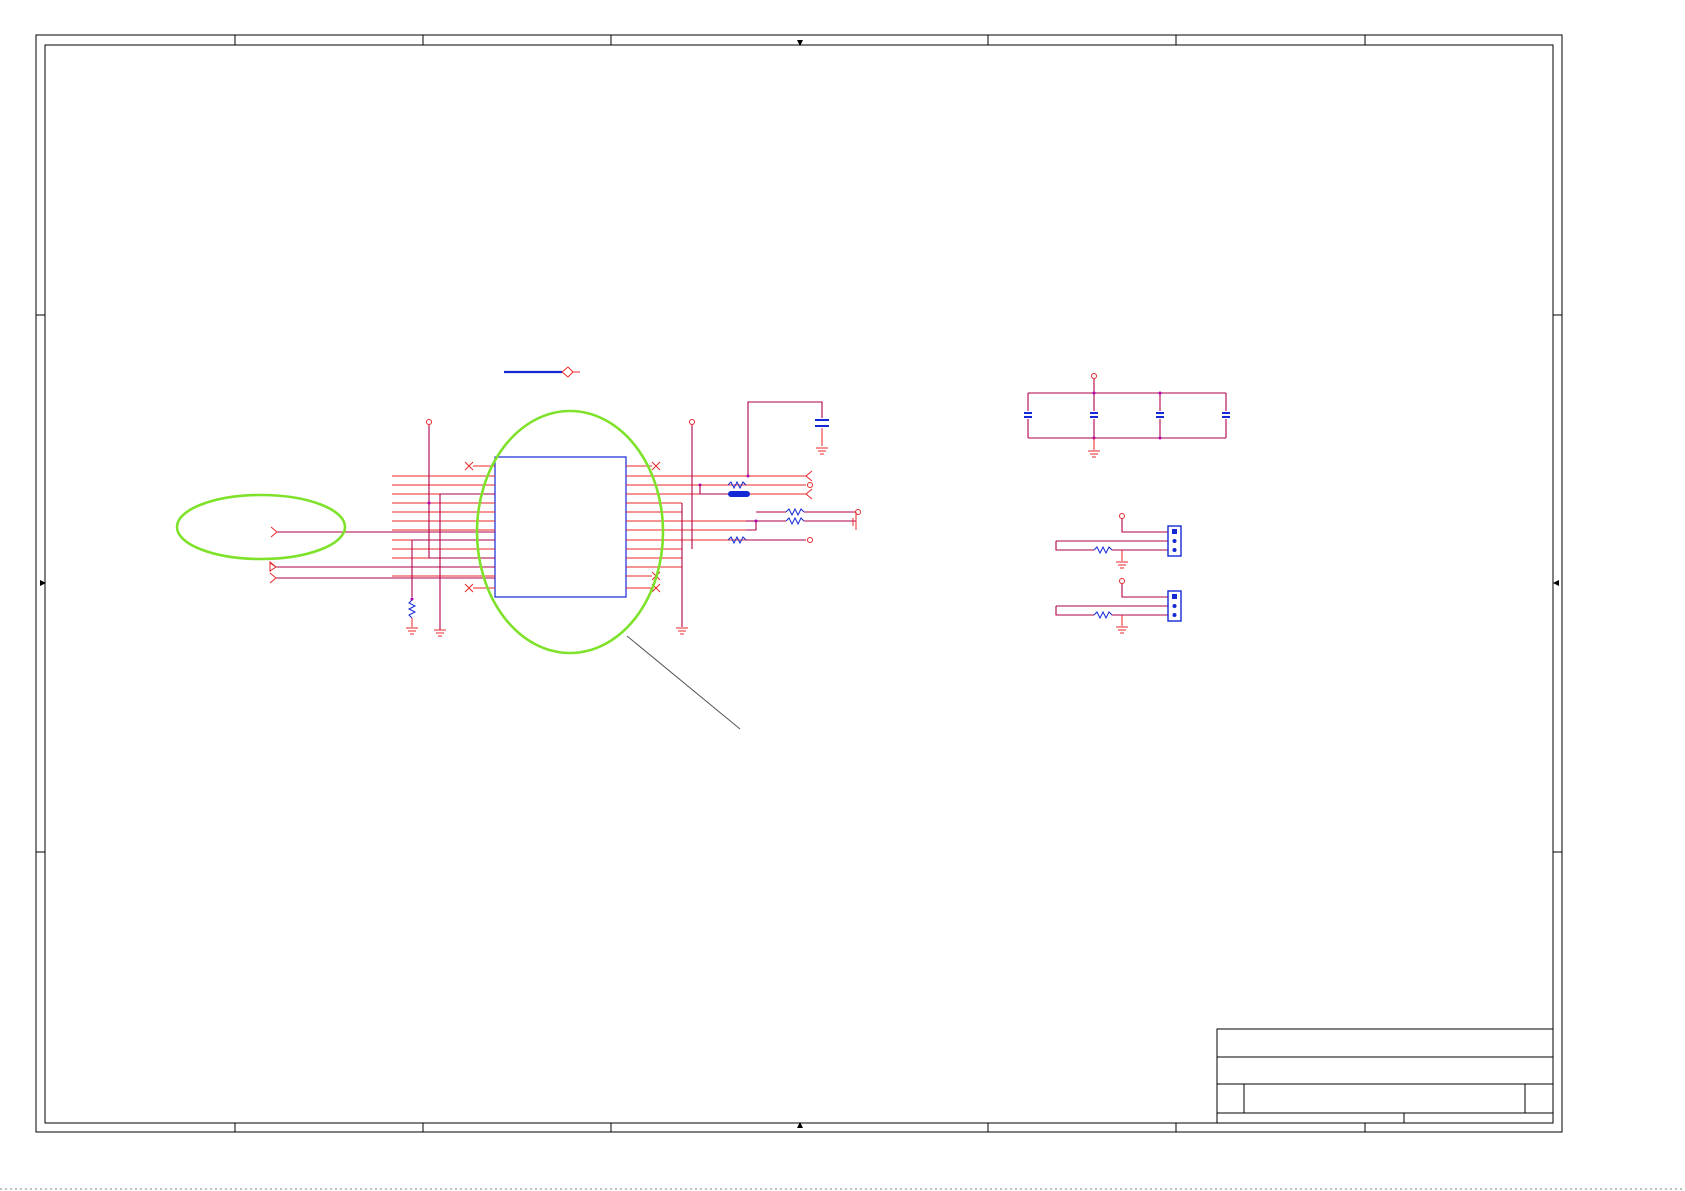 This screenshot has height=1191, width=1685. Describe the element at coordinates (1127, 415) in the screenshot. I see `decoupling-capacitors` at that location.